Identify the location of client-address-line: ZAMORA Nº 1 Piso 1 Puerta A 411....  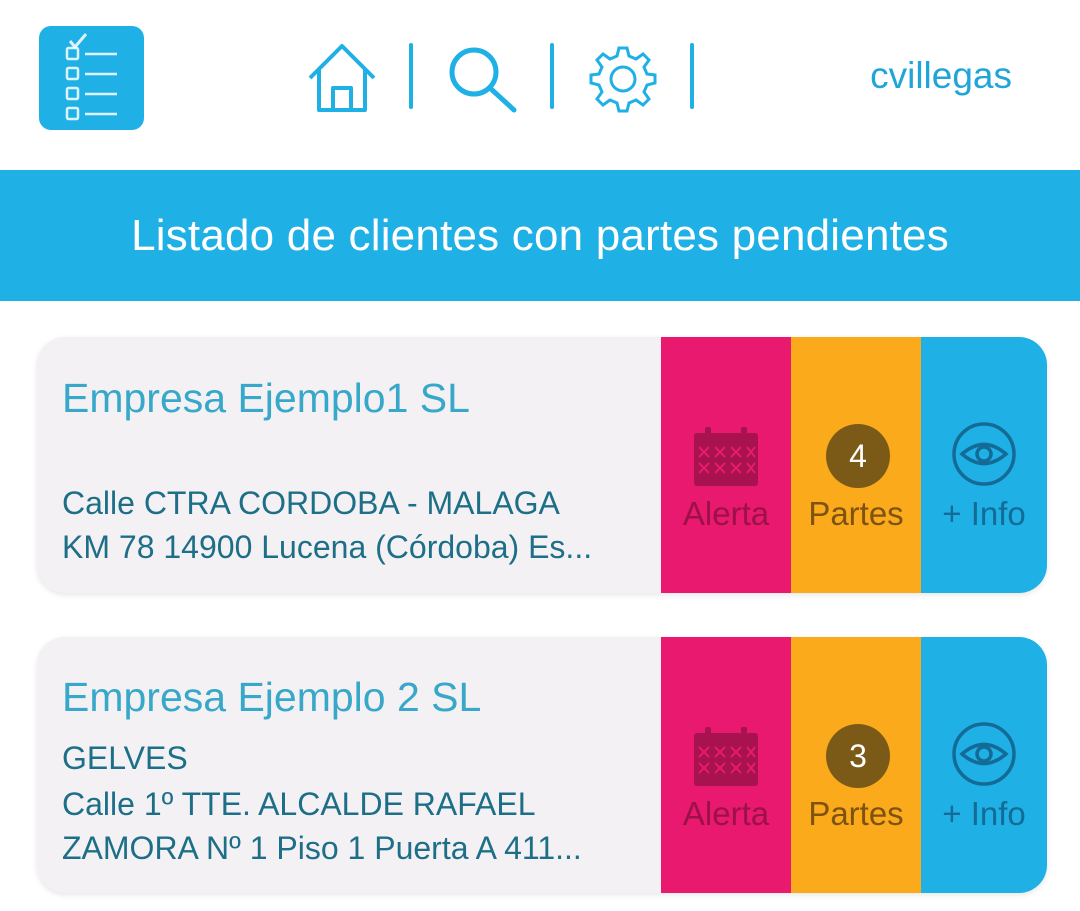
(322, 848).